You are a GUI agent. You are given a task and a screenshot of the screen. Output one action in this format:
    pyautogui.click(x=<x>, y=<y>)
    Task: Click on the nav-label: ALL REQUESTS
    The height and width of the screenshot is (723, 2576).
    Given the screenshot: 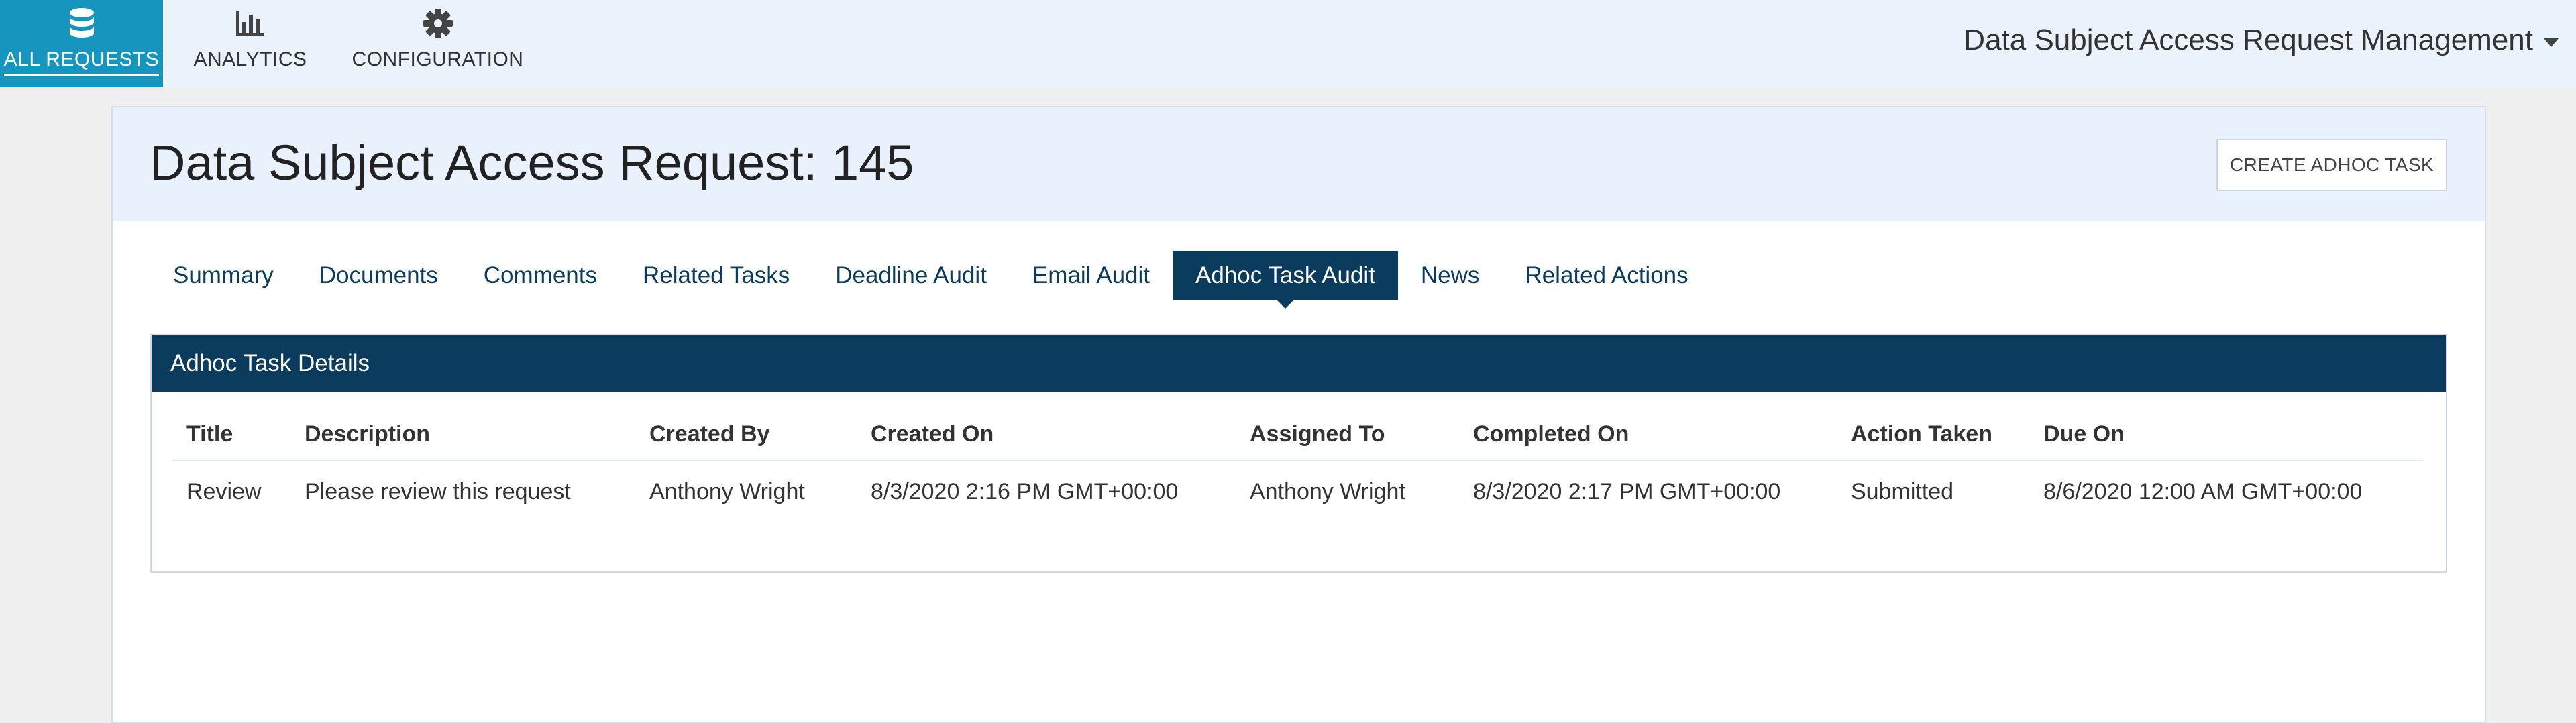 What is the action you would take?
    pyautogui.click(x=81, y=62)
    